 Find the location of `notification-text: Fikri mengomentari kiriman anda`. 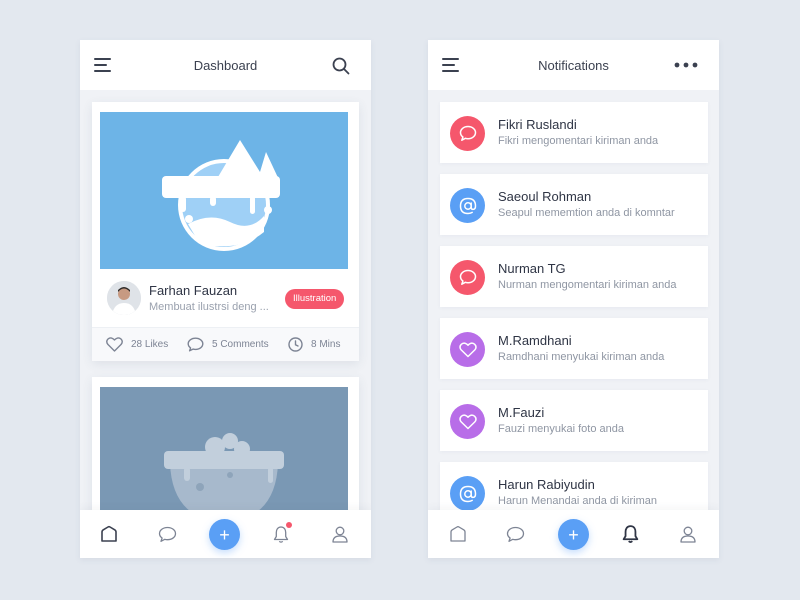

notification-text: Fikri mengomentari kiriman anda is located at coordinates (578, 141).